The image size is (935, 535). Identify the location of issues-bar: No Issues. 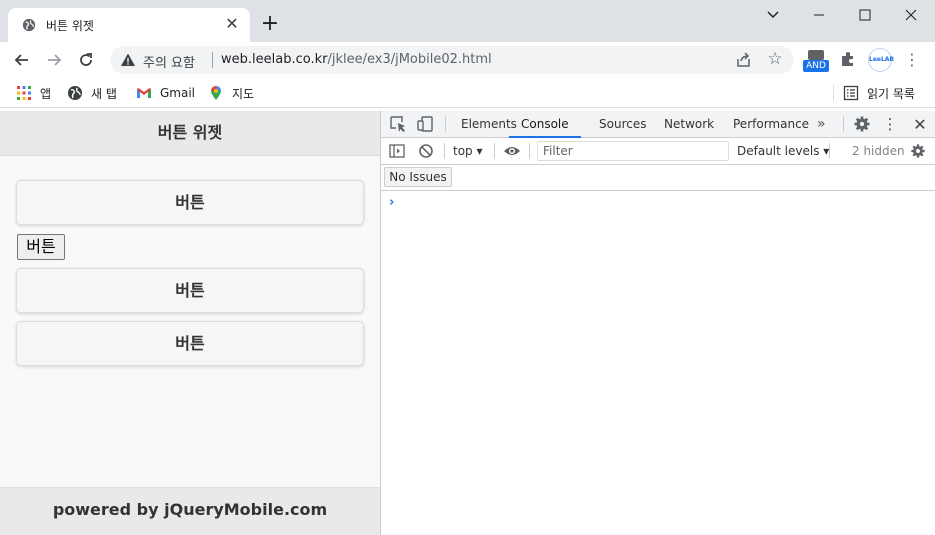
(658, 178).